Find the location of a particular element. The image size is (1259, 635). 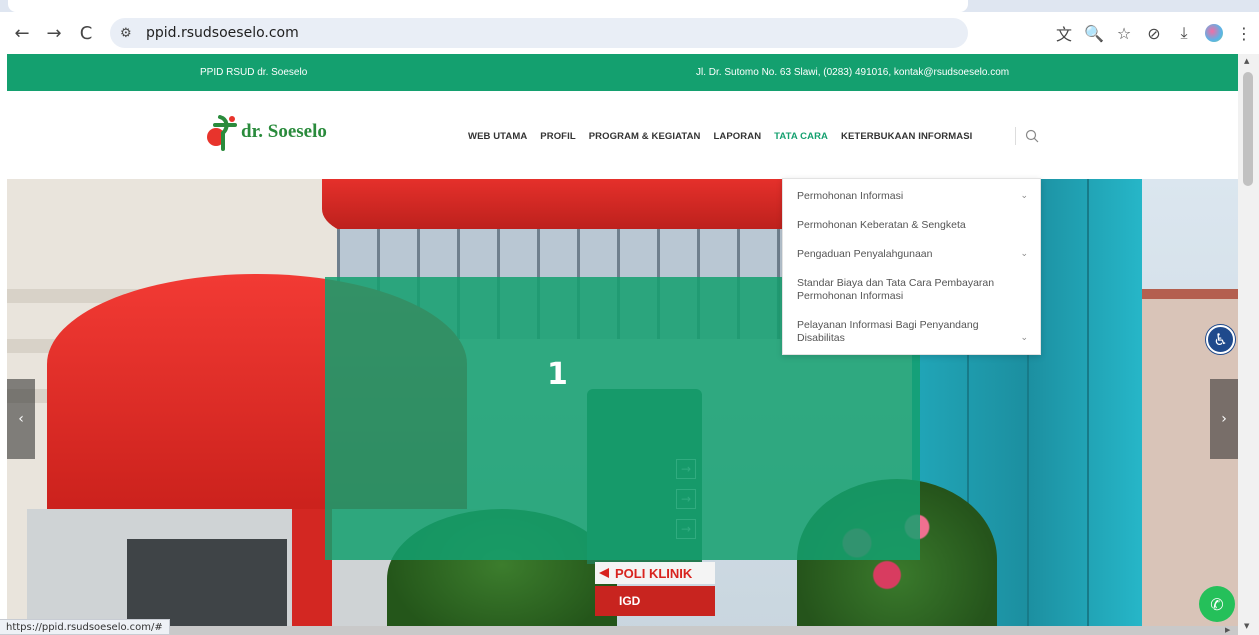

profile-avatar is located at coordinates (1214, 33).